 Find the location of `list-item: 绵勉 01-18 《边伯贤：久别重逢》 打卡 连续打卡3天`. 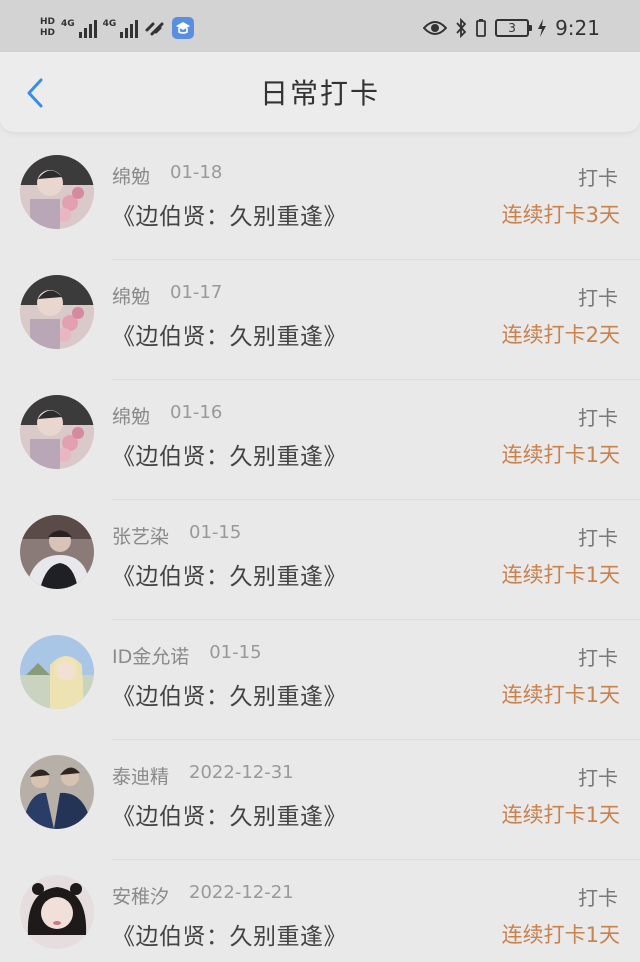

list-item: 绵勉 01-18 《边伯贤：久别重逢》 打卡 连续打卡3天 is located at coordinates (320, 200).